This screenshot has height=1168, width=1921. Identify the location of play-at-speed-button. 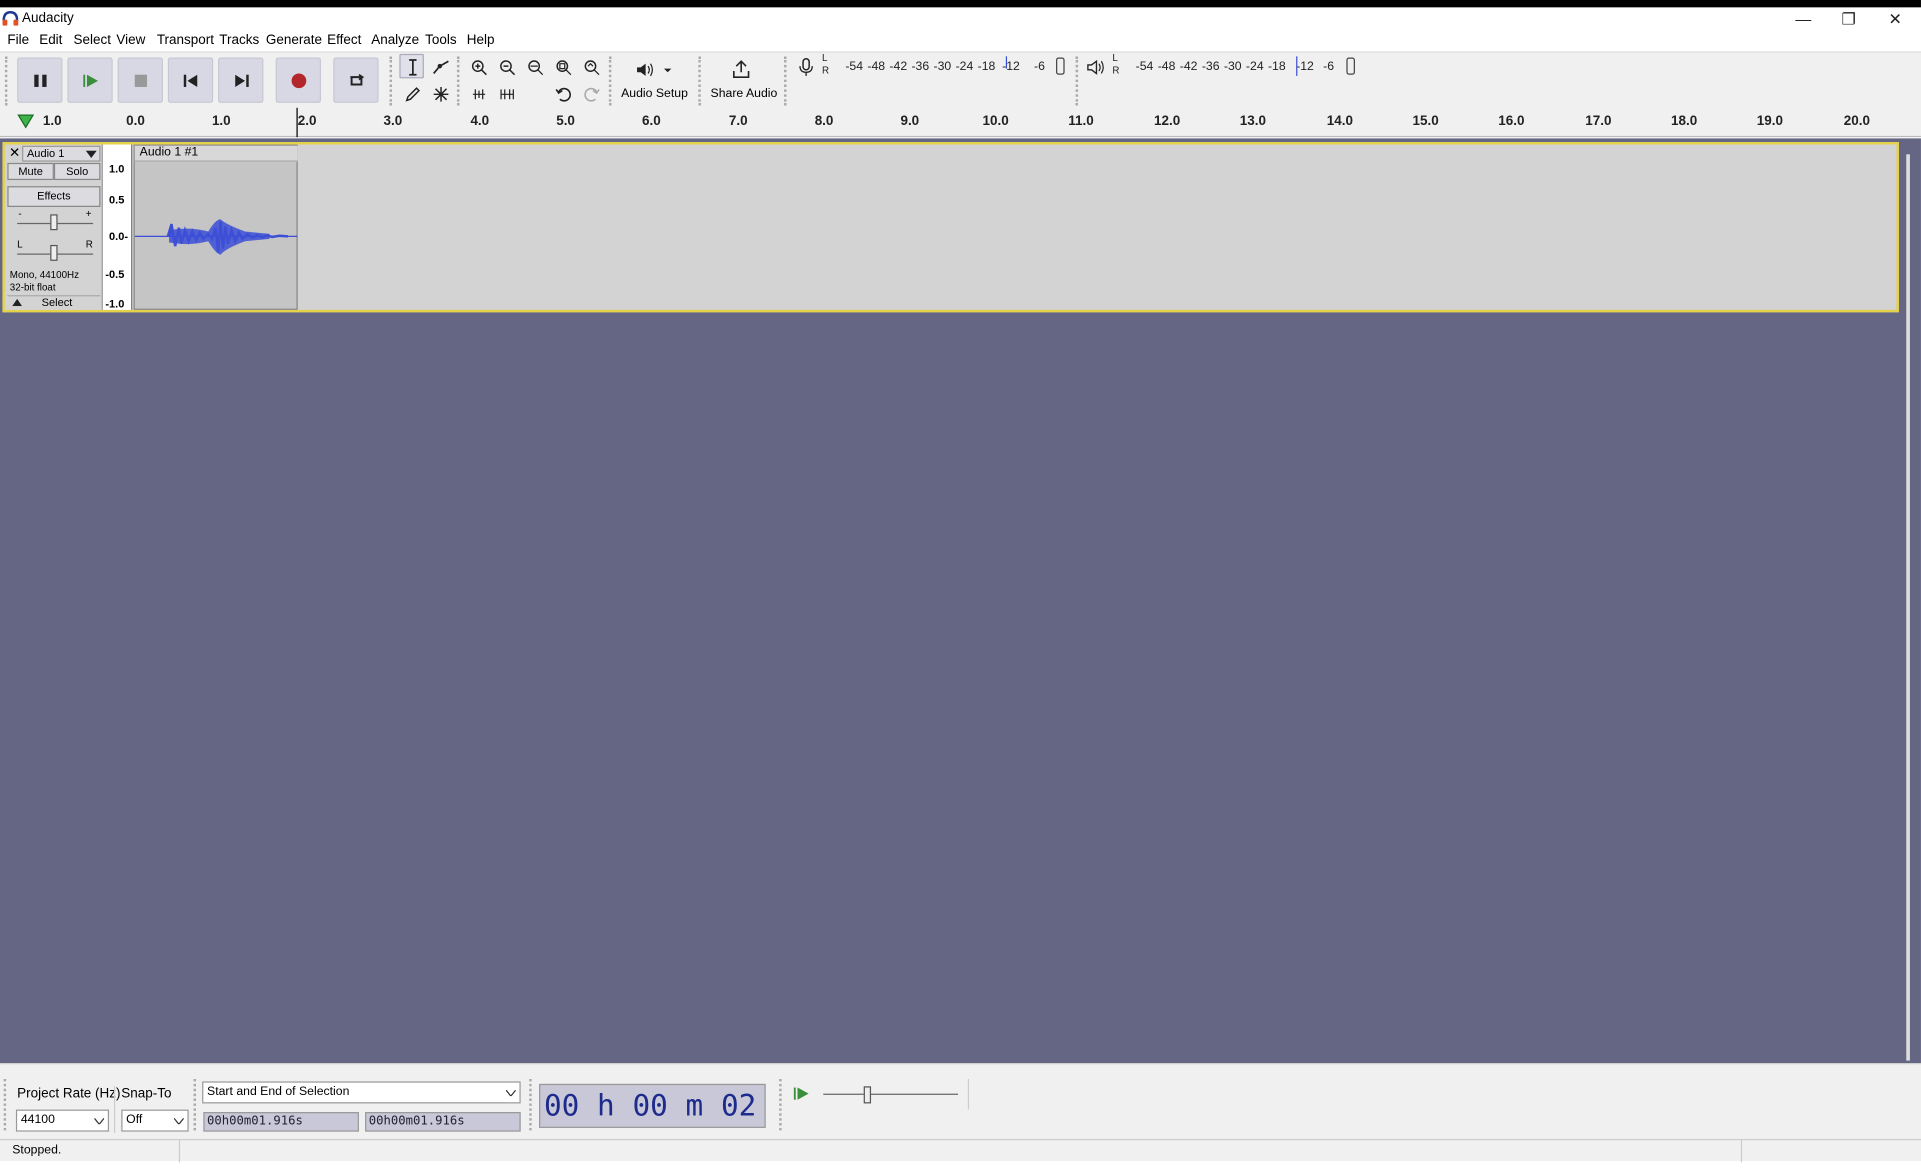
(802, 1095).